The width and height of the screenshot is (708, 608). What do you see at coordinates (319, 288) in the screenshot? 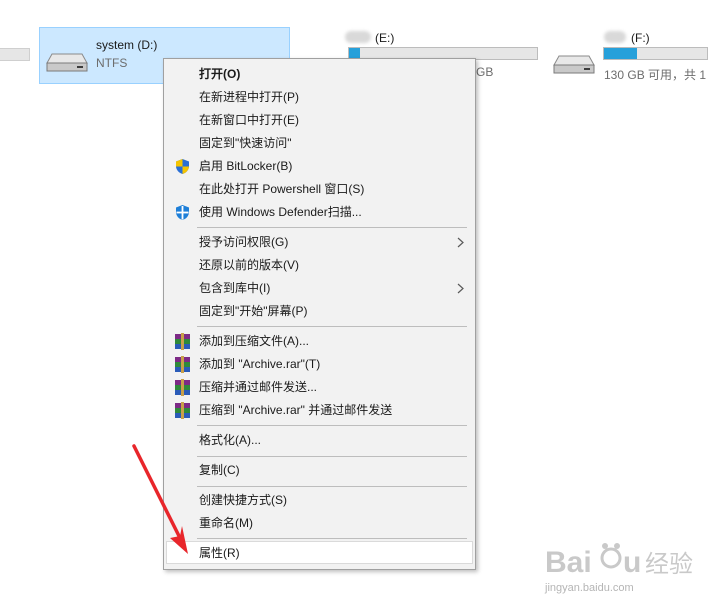
I see `menu-item-include-in-library: 包含到库中(I)` at bounding box center [319, 288].